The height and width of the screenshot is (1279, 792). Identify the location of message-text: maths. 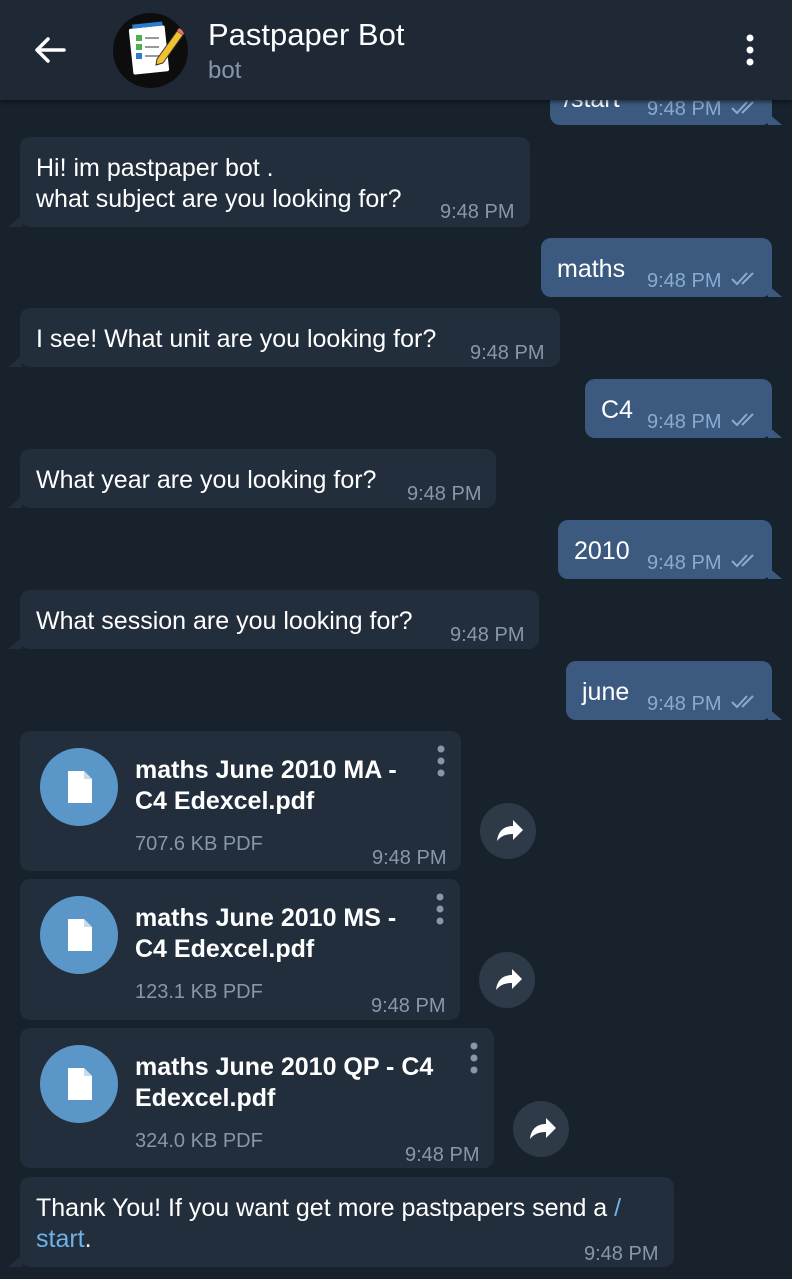
(591, 269).